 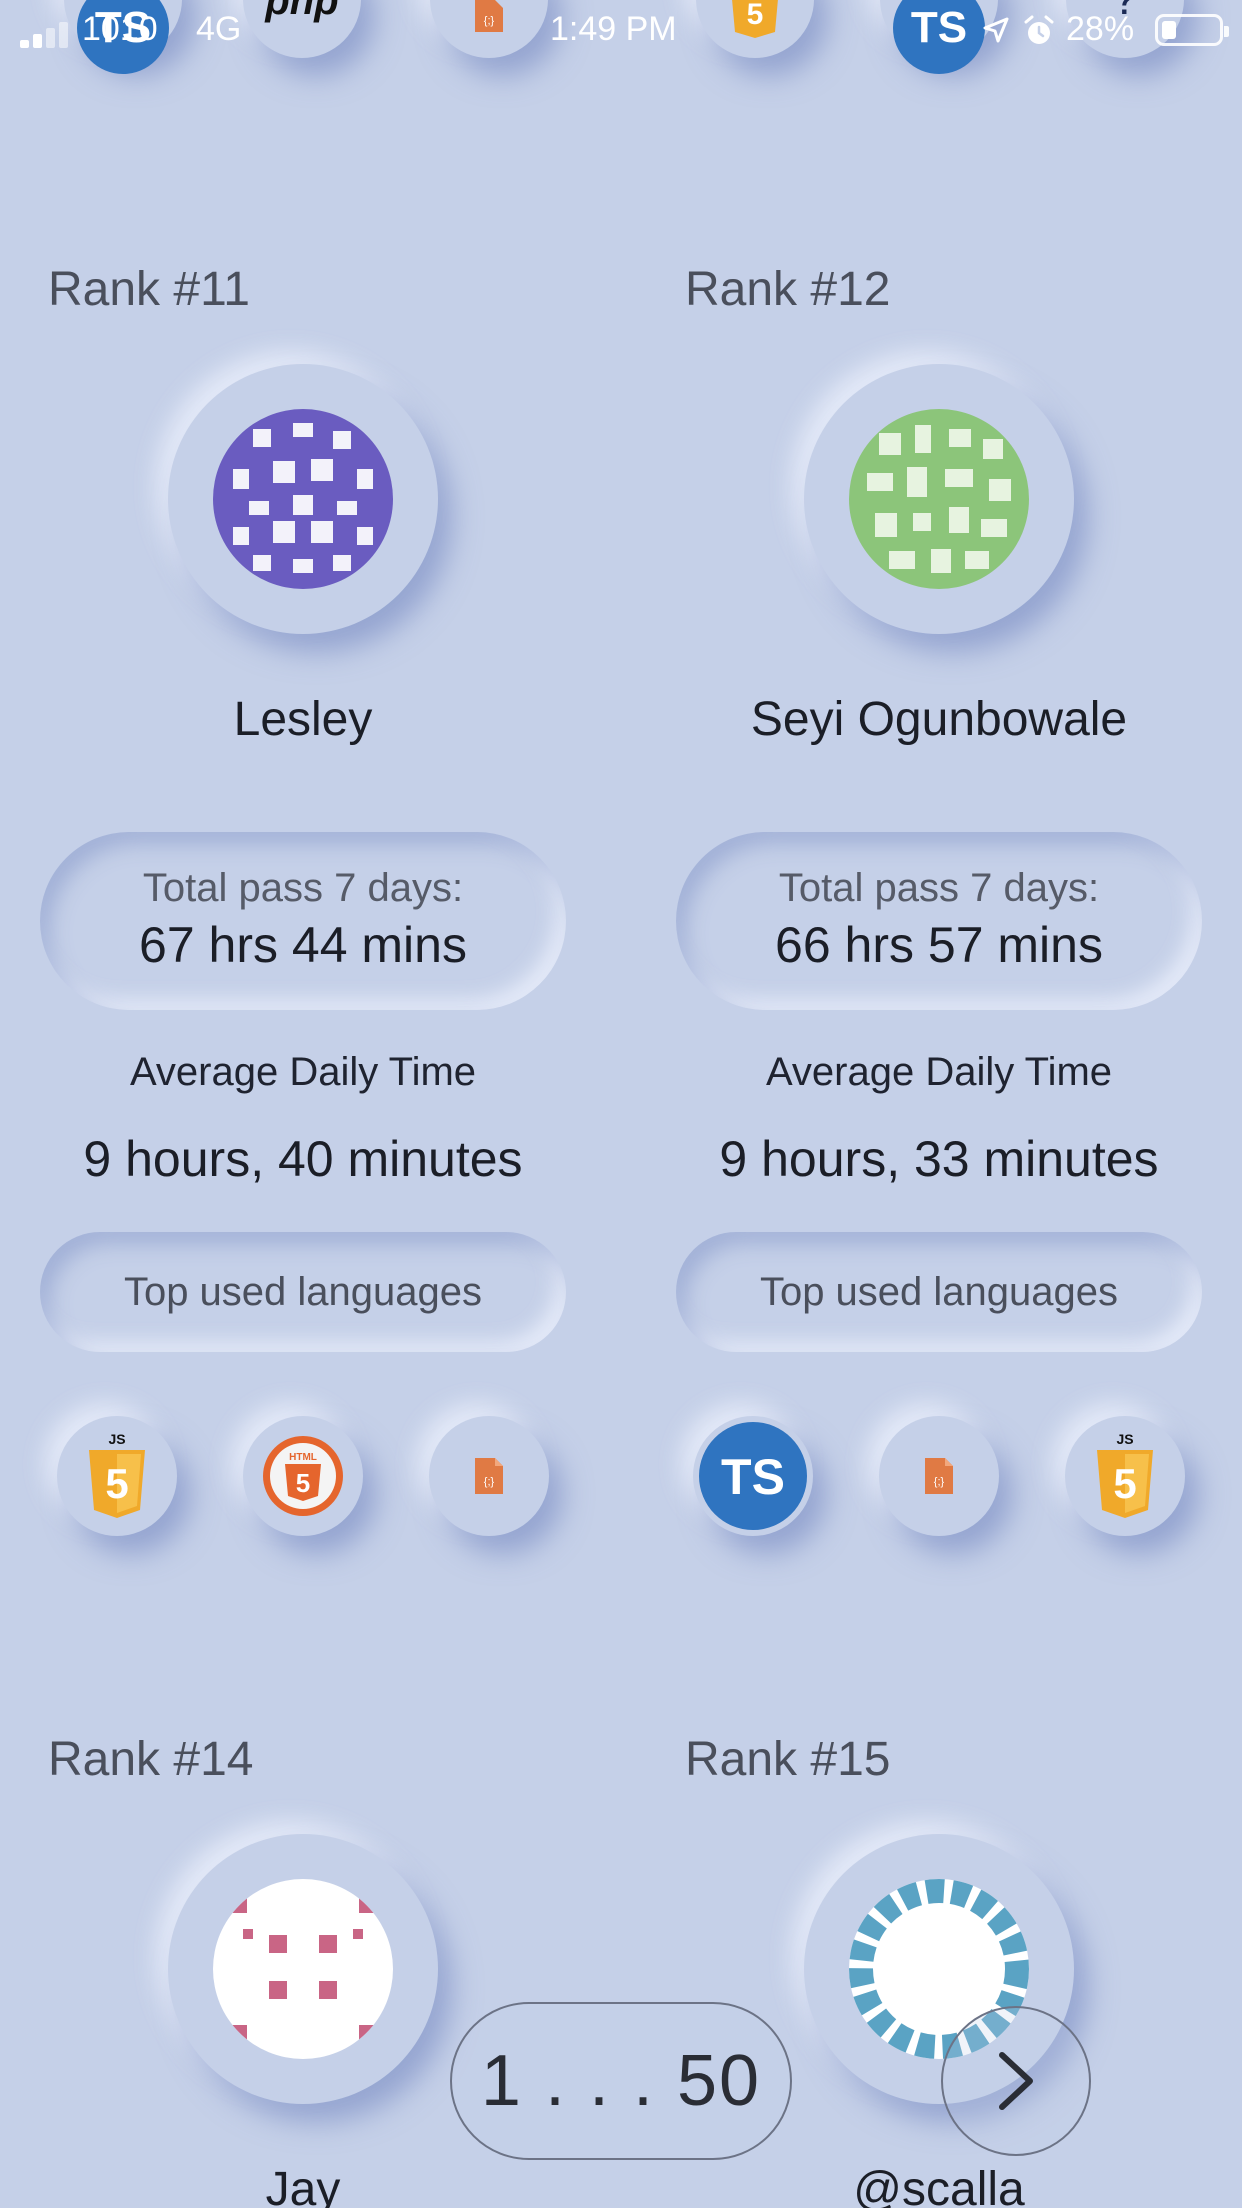 I want to click on battery-percent: 28%, so click(x=1100, y=29).